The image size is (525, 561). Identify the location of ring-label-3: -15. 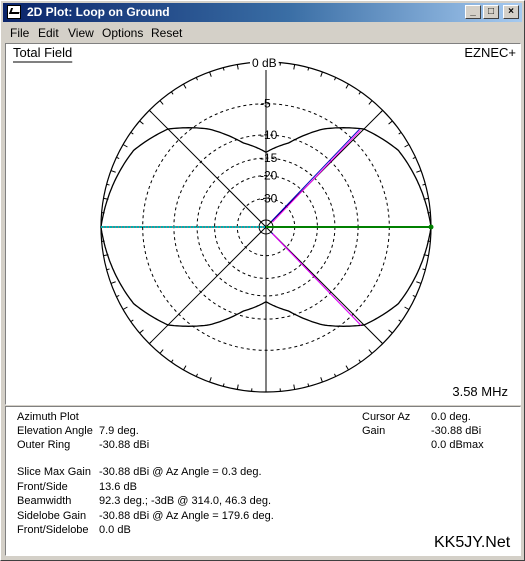
(269, 158).